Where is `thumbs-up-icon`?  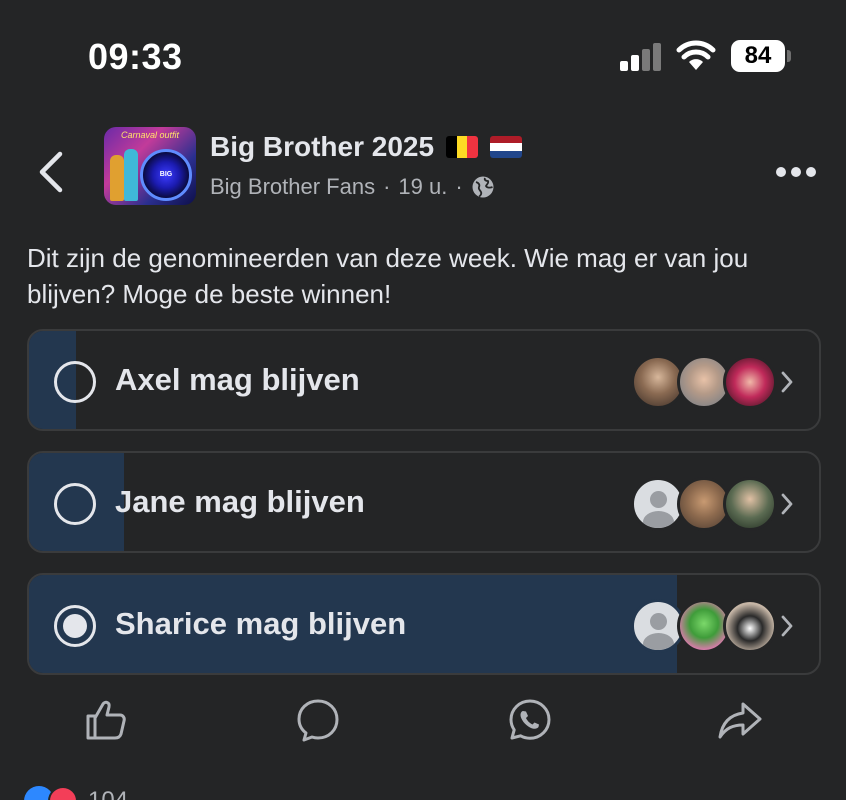 thumbs-up-icon is located at coordinates (106, 720).